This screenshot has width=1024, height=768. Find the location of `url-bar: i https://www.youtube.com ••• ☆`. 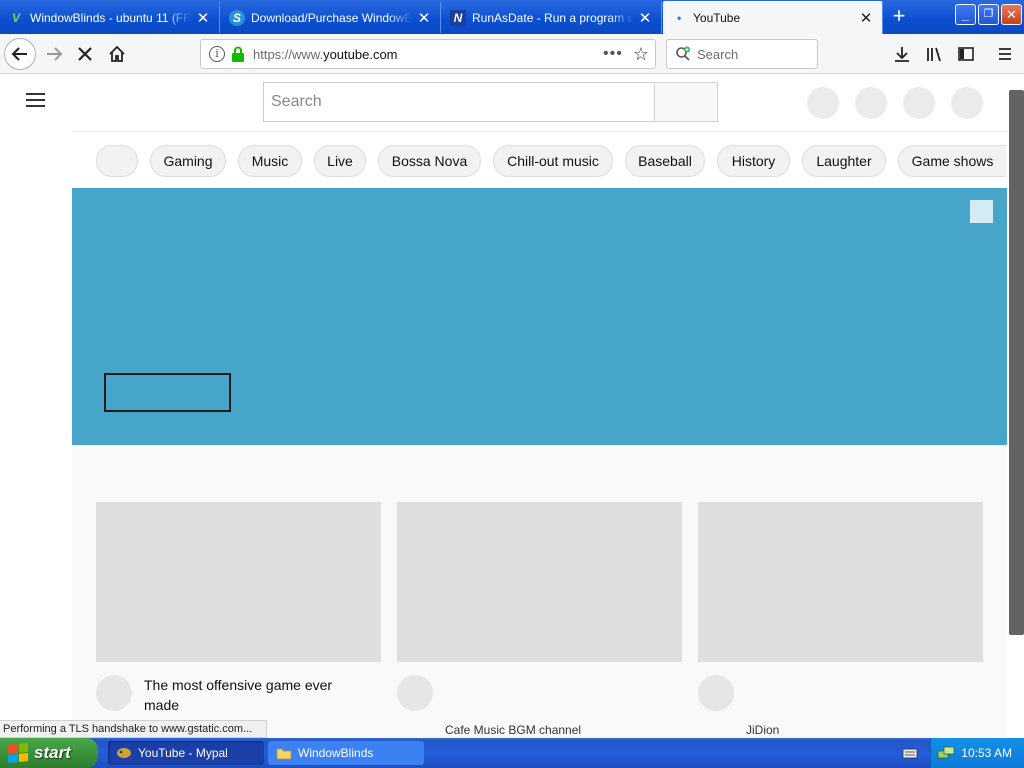

url-bar: i https://www.youtube.com ••• ☆ is located at coordinates (428, 54).